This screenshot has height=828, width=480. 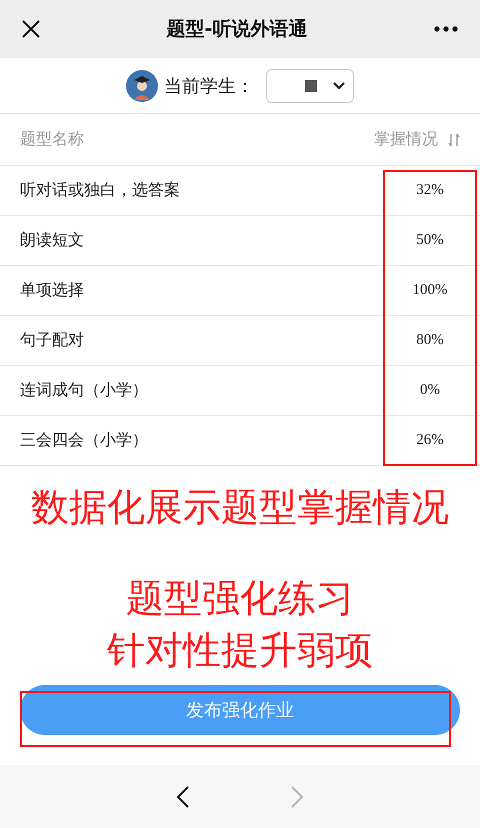 I want to click on page-title: 题型-听说外语通, so click(x=237, y=29).